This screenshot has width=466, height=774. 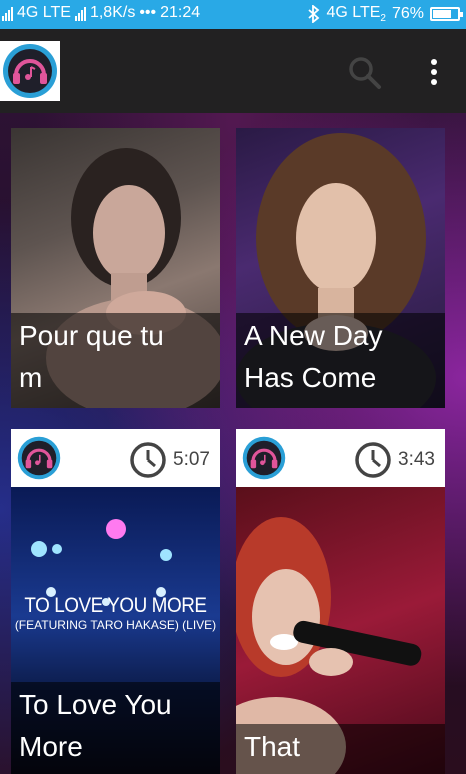 What do you see at coordinates (7, 13) in the screenshot?
I see `signal-icon` at bounding box center [7, 13].